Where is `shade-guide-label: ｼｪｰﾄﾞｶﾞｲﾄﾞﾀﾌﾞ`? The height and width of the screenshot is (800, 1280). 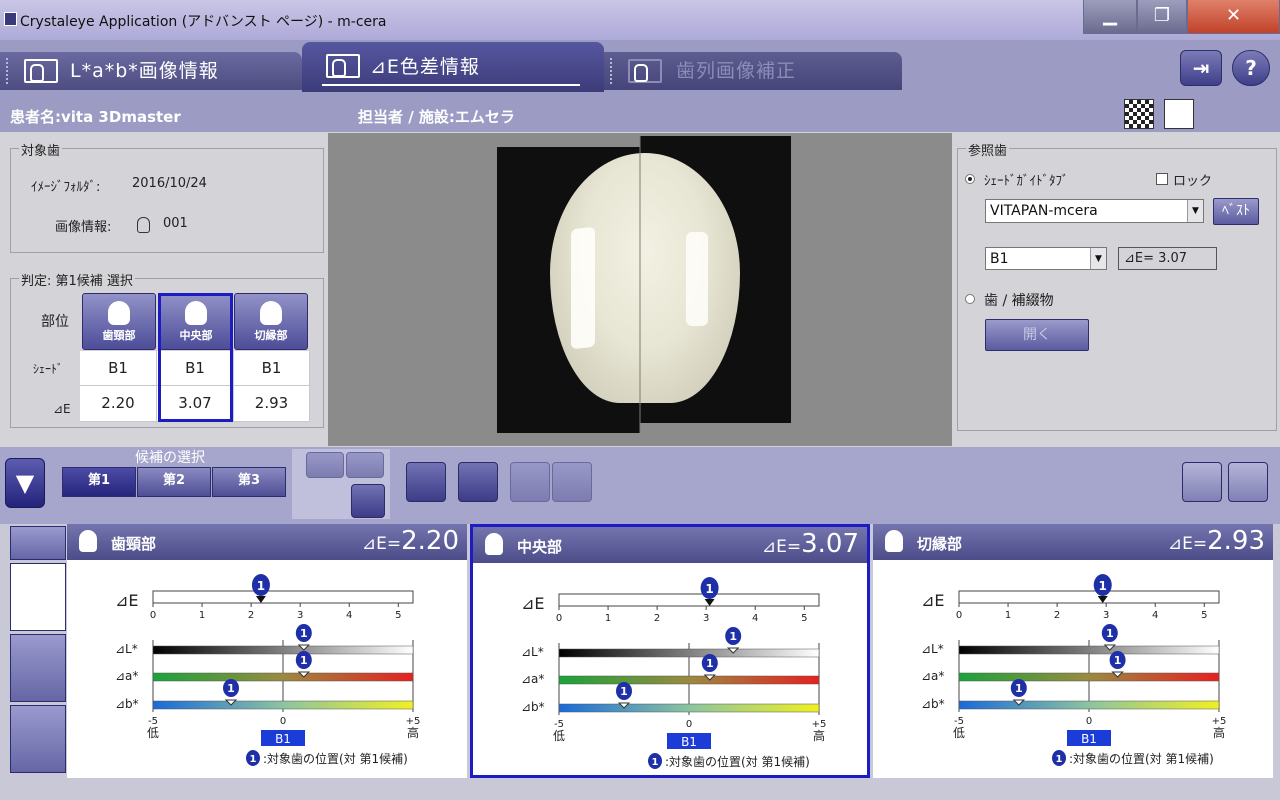
shade-guide-label: ｼｪｰﾄﾞｶﾞｲﾄﾞﾀﾌﾞ is located at coordinates (1026, 181).